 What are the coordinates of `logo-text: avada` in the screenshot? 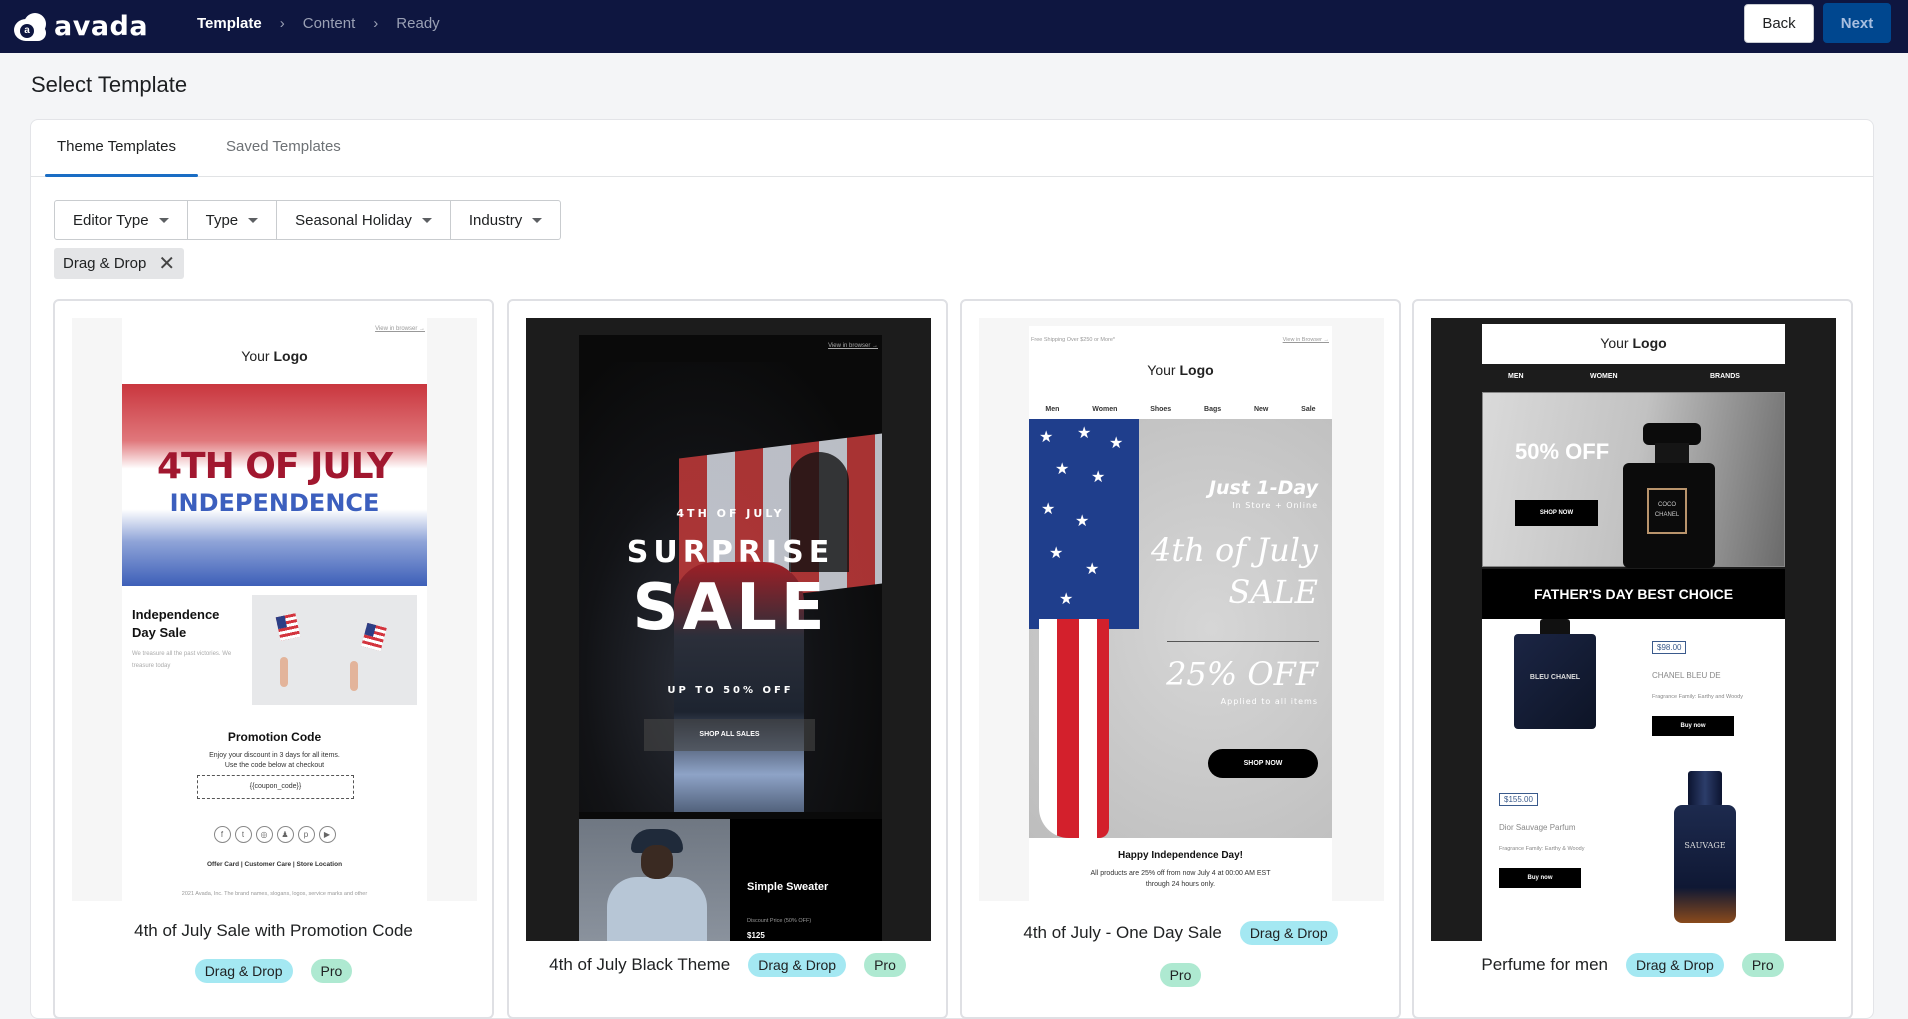 It's located at (101, 26).